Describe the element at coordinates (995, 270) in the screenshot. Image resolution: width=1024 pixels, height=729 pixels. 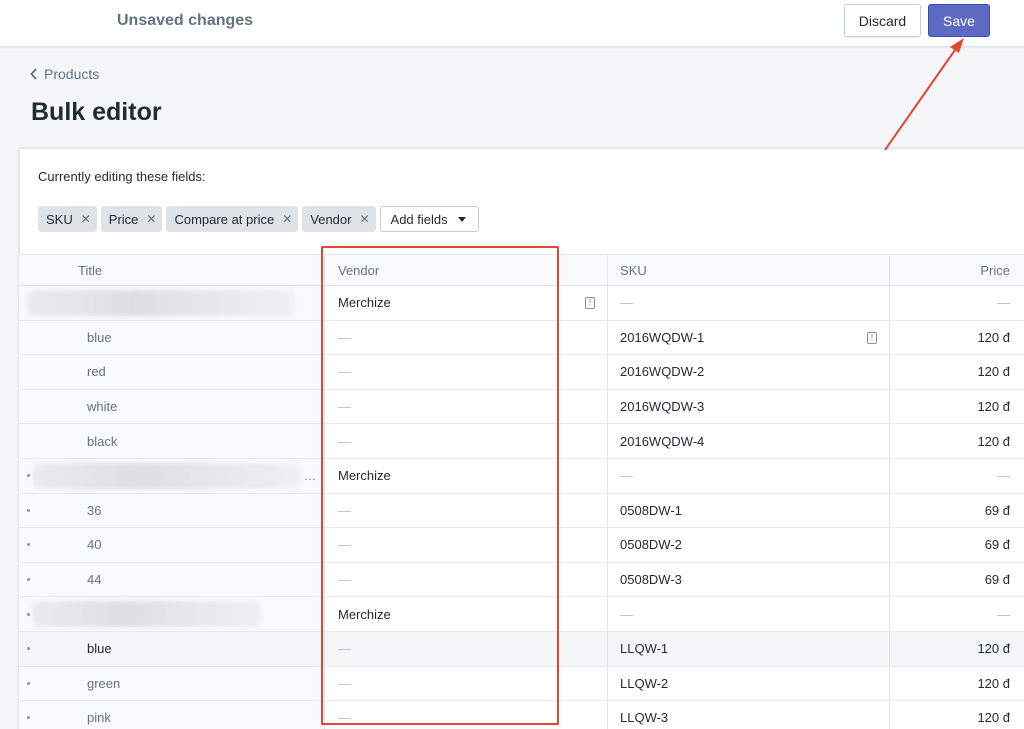
I see `header-price: Price` at that location.